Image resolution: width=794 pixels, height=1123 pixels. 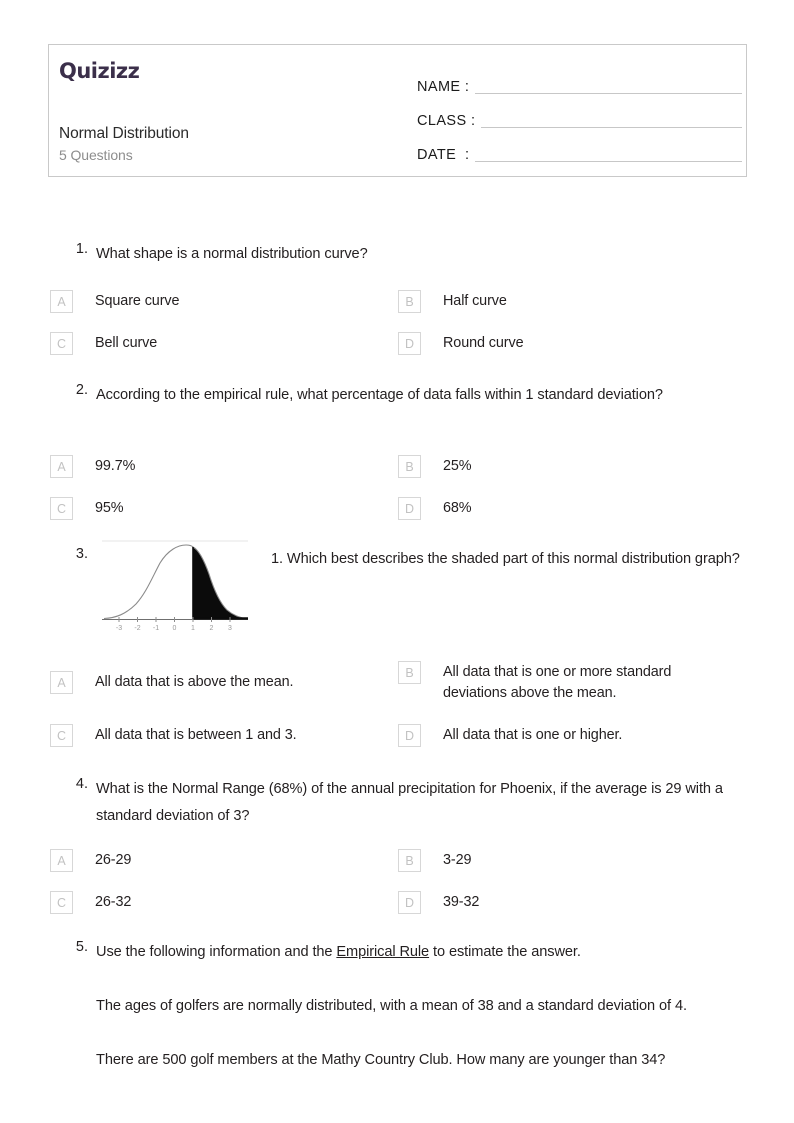 I want to click on student-info-fields: NAME : CLASS : DATE :, so click(x=579, y=114).